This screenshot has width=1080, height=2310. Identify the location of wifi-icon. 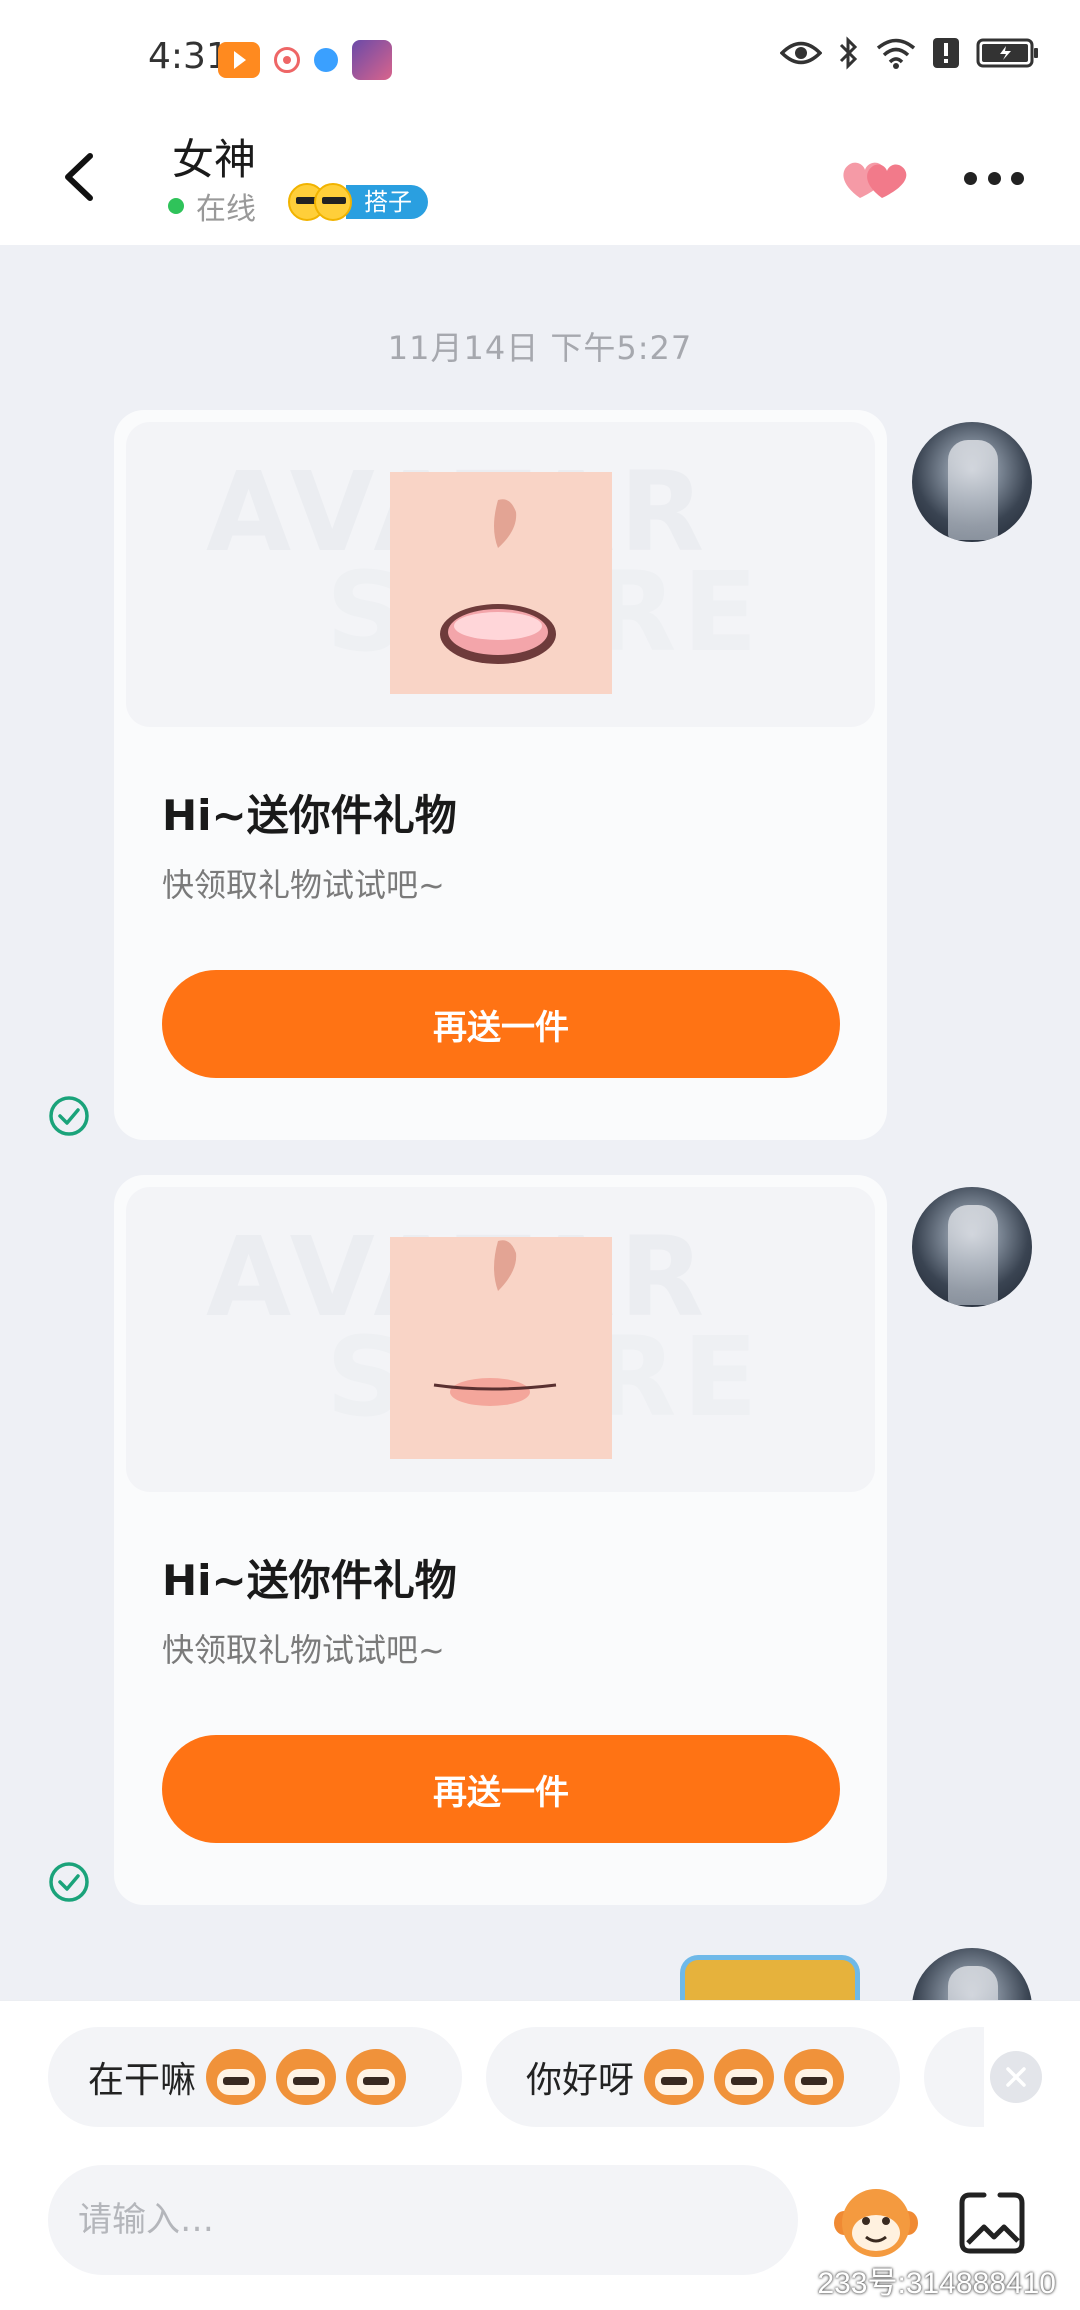
(896, 53).